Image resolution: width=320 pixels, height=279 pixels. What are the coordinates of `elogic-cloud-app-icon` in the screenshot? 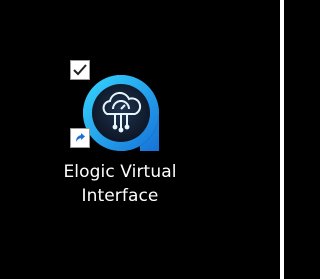 It's located at (121, 113).